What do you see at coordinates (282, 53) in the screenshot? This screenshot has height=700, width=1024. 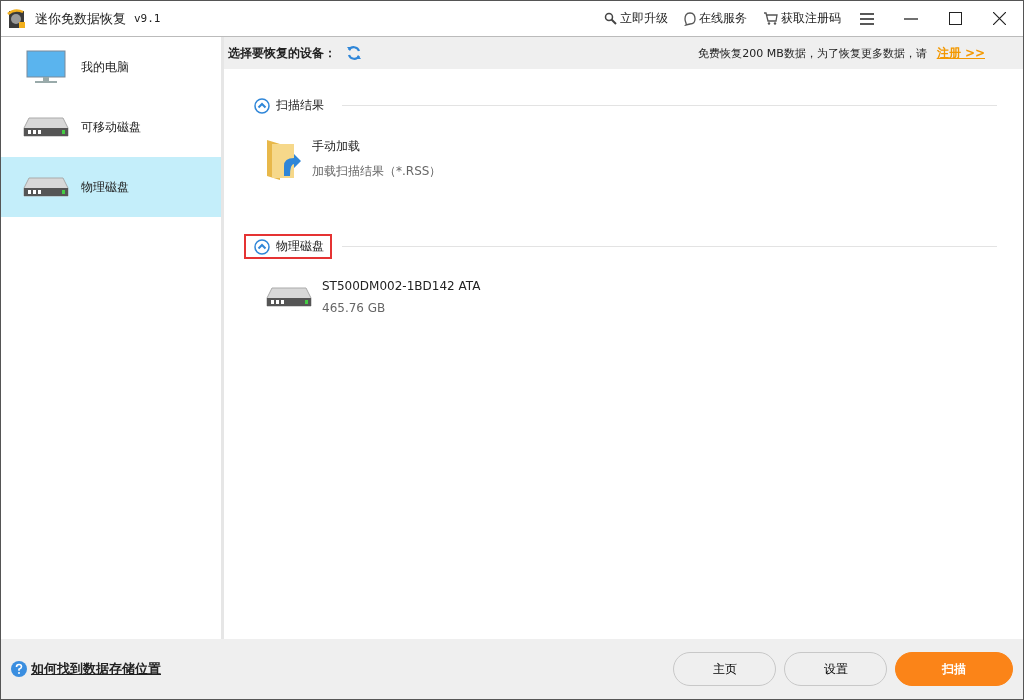 I see `device-prompt: 选择要恢复的设备：` at bounding box center [282, 53].